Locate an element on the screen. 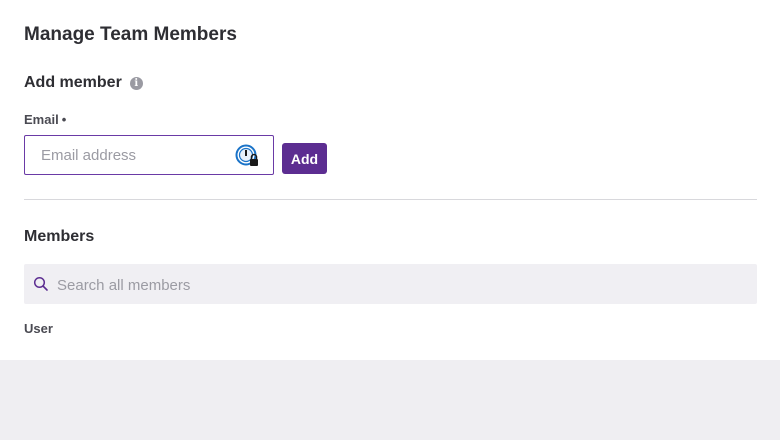 The width and height of the screenshot is (780, 440). email-field is located at coordinates (133, 155).